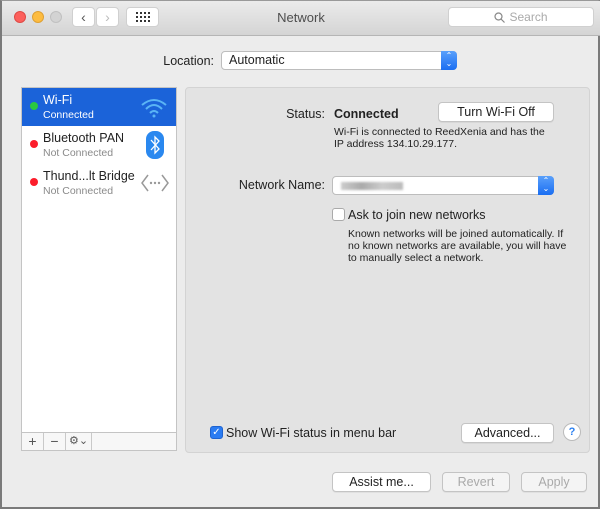 The image size is (600, 509). I want to click on turn-wifi-off-button: Turn Wi-Fi Off, so click(496, 112).